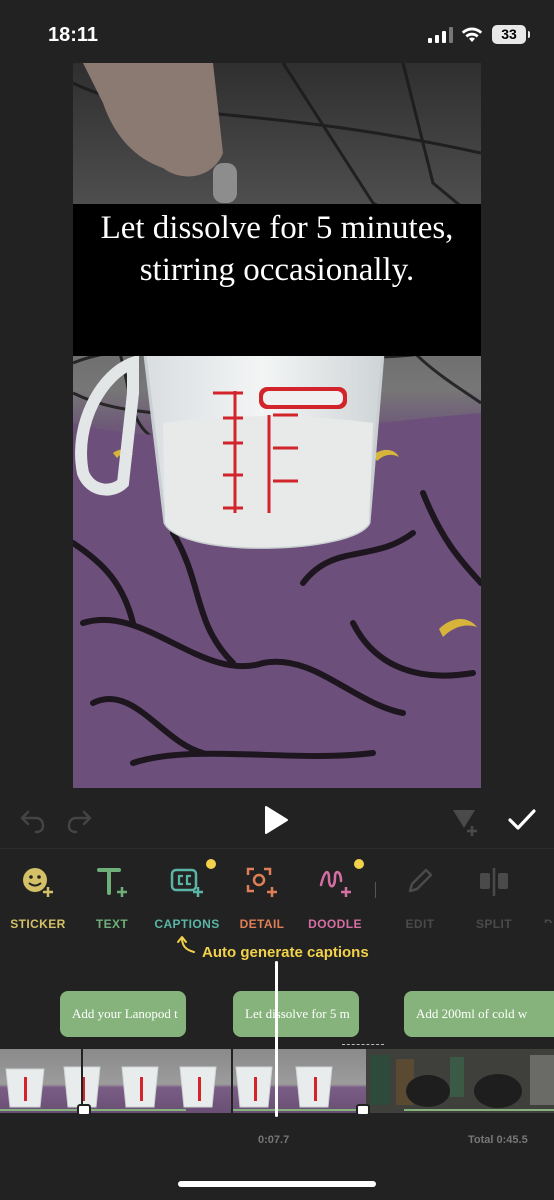  Describe the element at coordinates (335, 883) in the screenshot. I see `squiggle-plus-icon` at that location.